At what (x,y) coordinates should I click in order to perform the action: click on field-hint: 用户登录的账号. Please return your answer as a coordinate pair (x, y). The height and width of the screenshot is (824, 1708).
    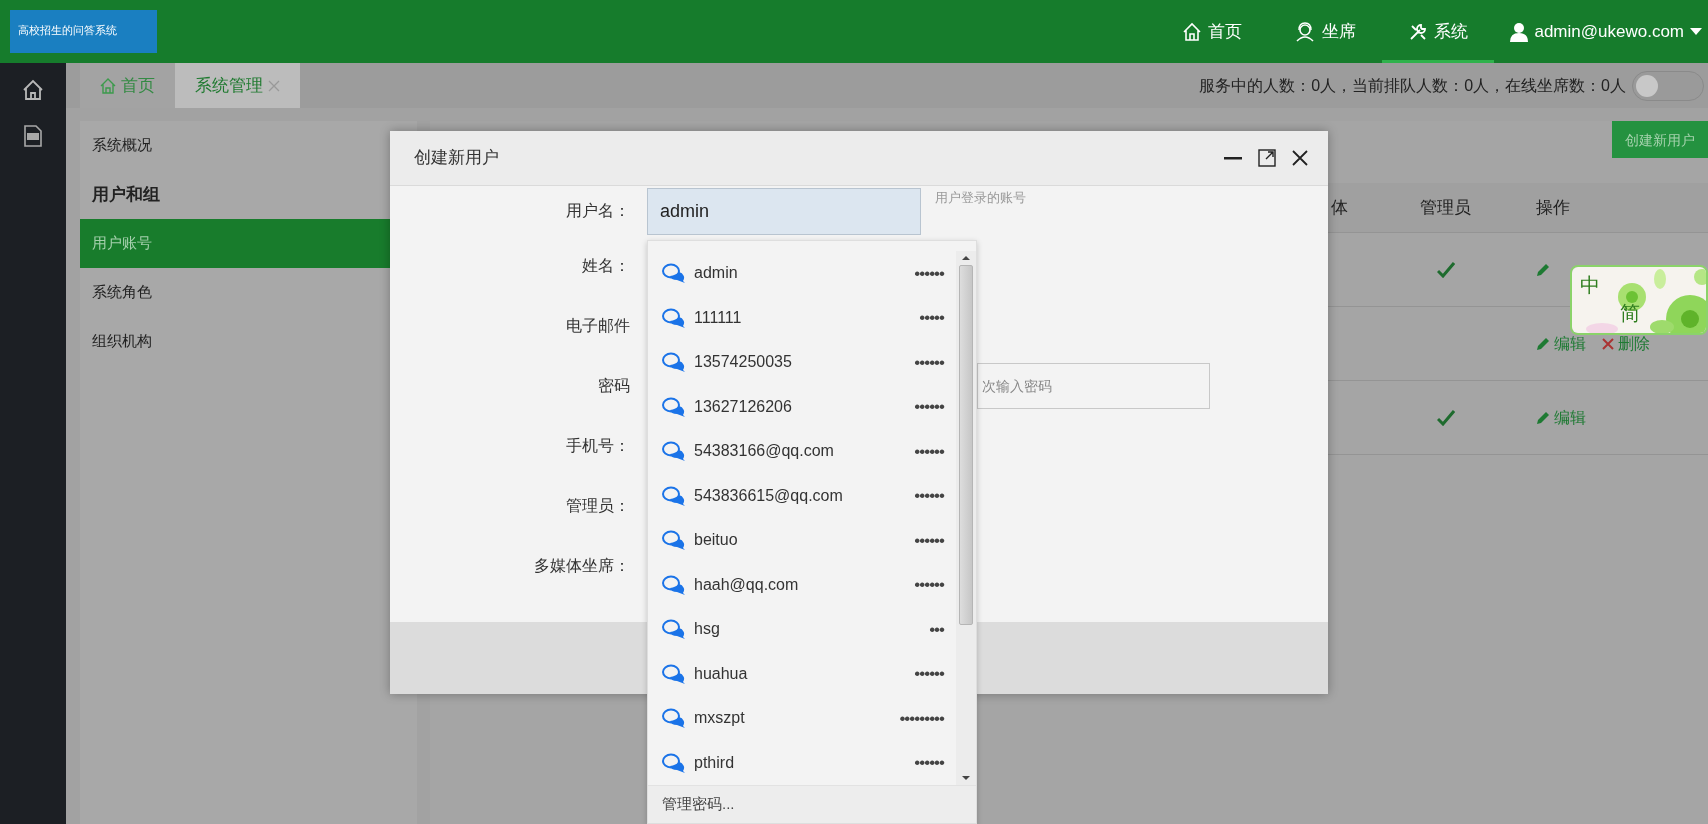
    Looking at the image, I should click on (980, 198).